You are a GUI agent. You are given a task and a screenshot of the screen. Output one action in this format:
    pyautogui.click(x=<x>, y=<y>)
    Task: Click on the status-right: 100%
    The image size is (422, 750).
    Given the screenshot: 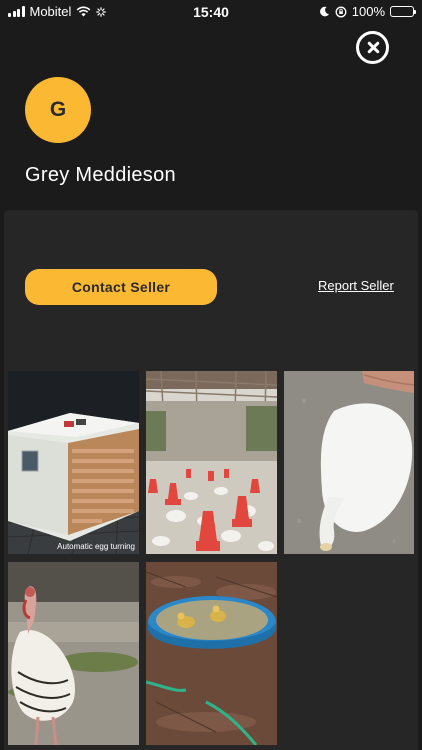 What is the action you would take?
    pyautogui.click(x=367, y=11)
    